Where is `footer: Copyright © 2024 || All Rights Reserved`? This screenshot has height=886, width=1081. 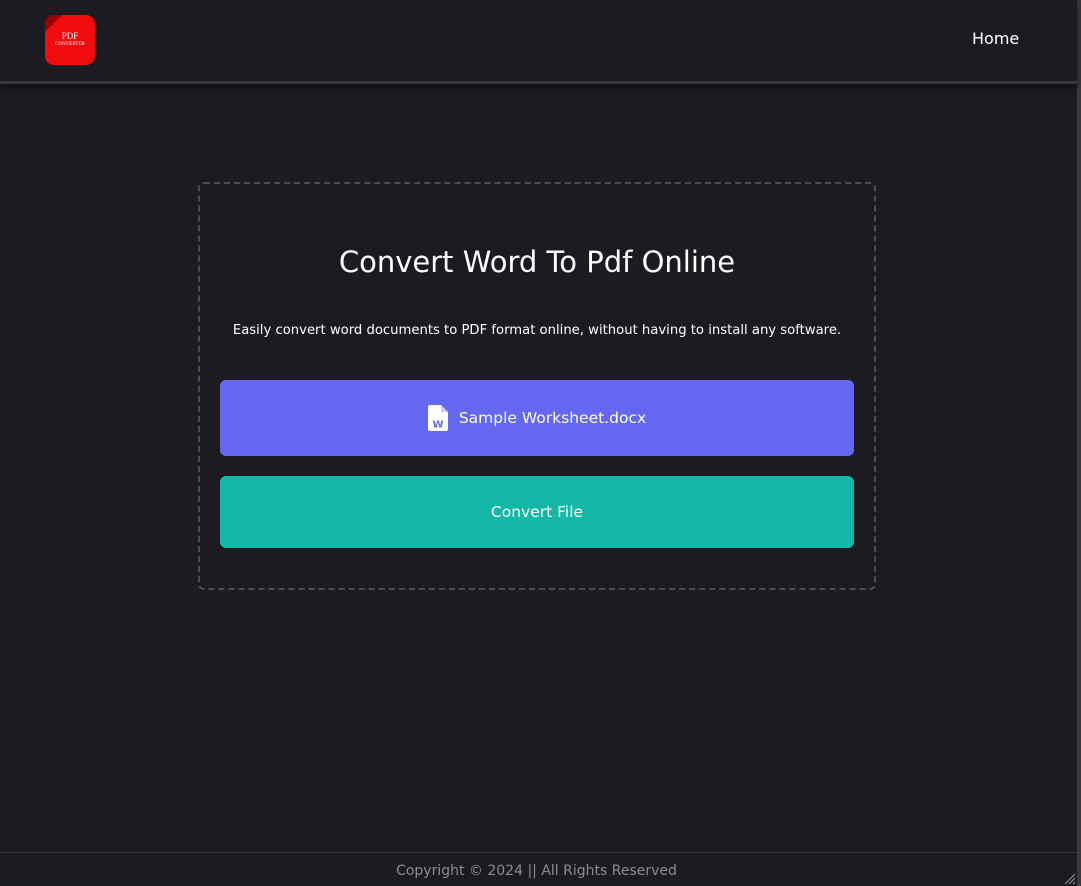 footer: Copyright © 2024 || All Rights Reserved is located at coordinates (538, 869).